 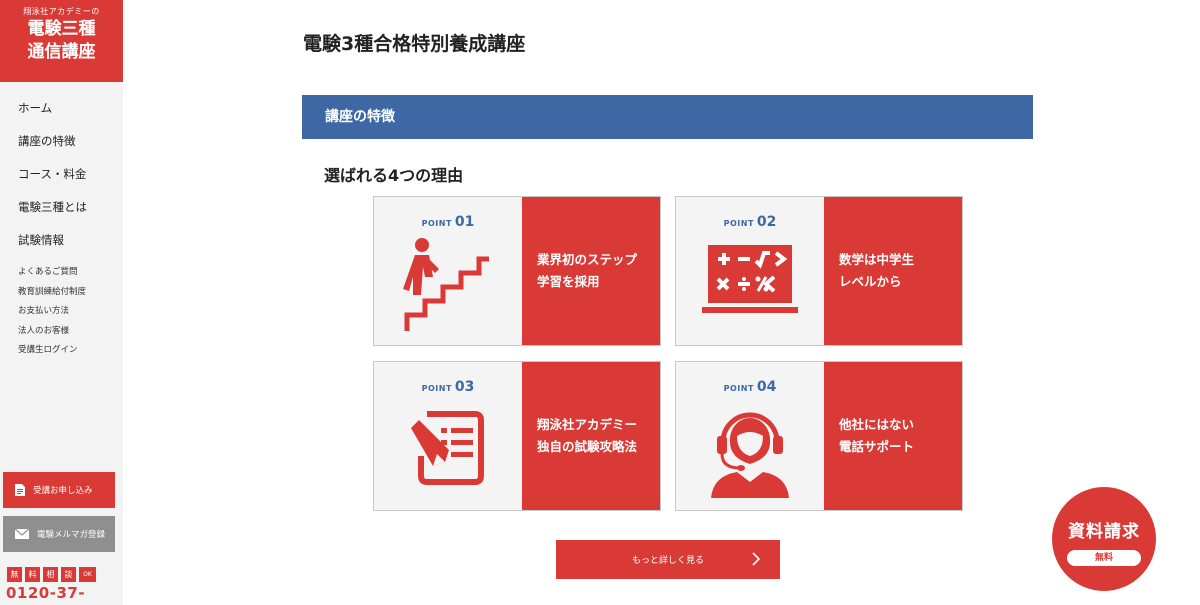 What do you see at coordinates (819, 271) in the screenshot?
I see `feature-card-2: POINT 02 数学は中学生 レベルから` at bounding box center [819, 271].